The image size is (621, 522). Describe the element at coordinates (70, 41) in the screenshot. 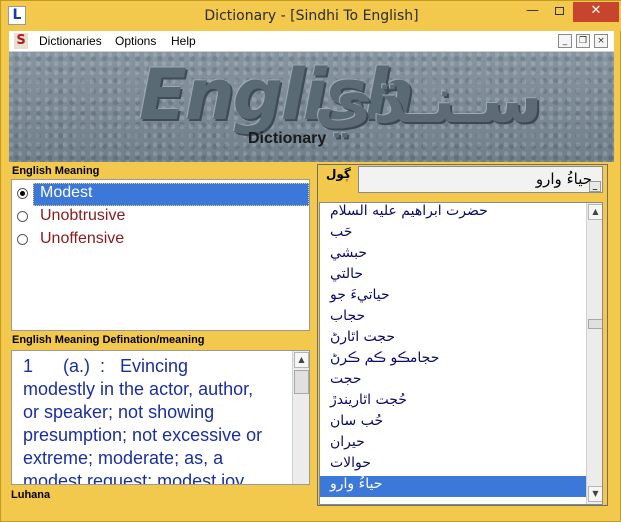

I see `menu-dictionaries: Dictionaries` at that location.